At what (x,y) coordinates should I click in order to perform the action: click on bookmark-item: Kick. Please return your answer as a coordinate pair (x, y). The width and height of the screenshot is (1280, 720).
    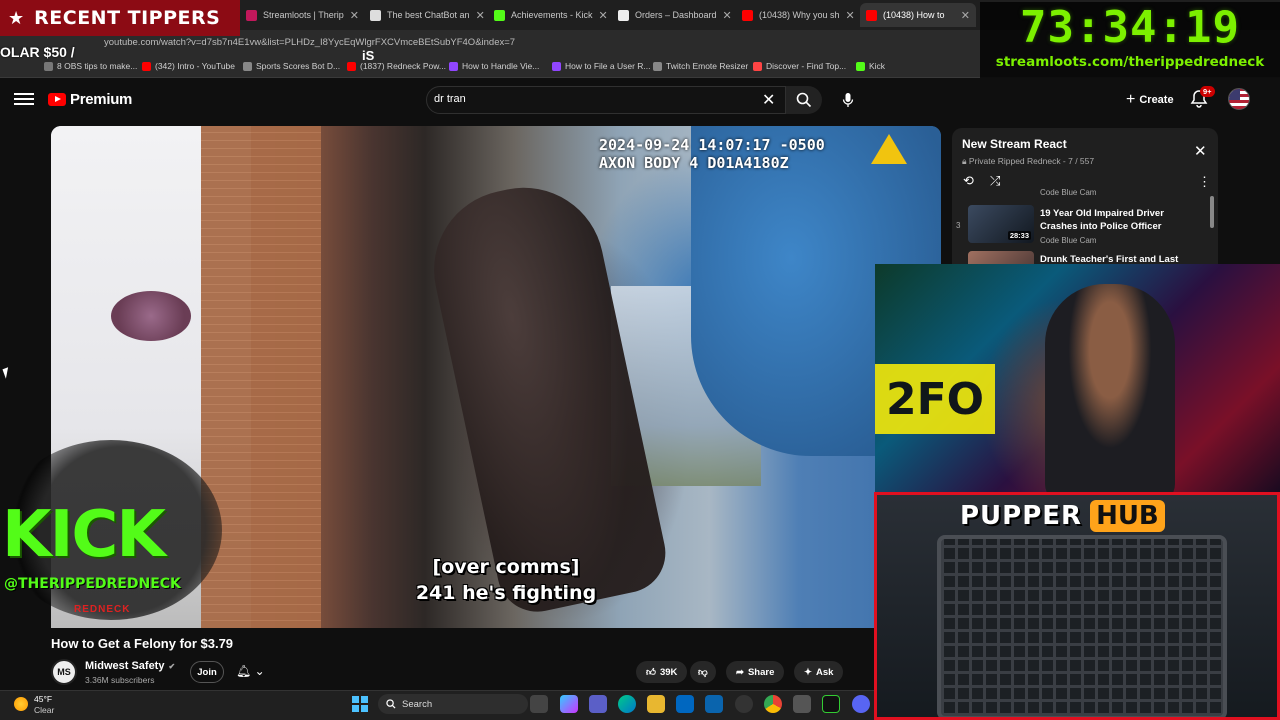
    Looking at the image, I should click on (870, 66).